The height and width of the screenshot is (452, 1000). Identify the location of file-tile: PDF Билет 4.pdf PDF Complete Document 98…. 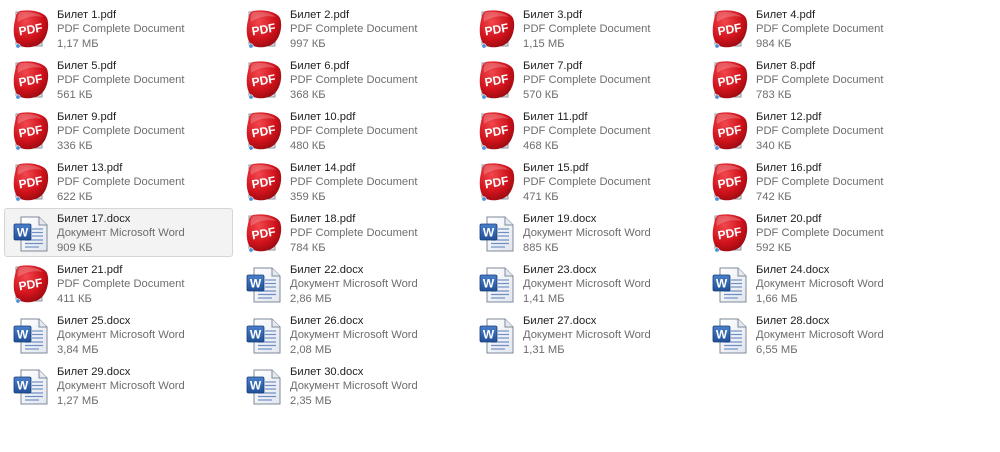
(817, 28).